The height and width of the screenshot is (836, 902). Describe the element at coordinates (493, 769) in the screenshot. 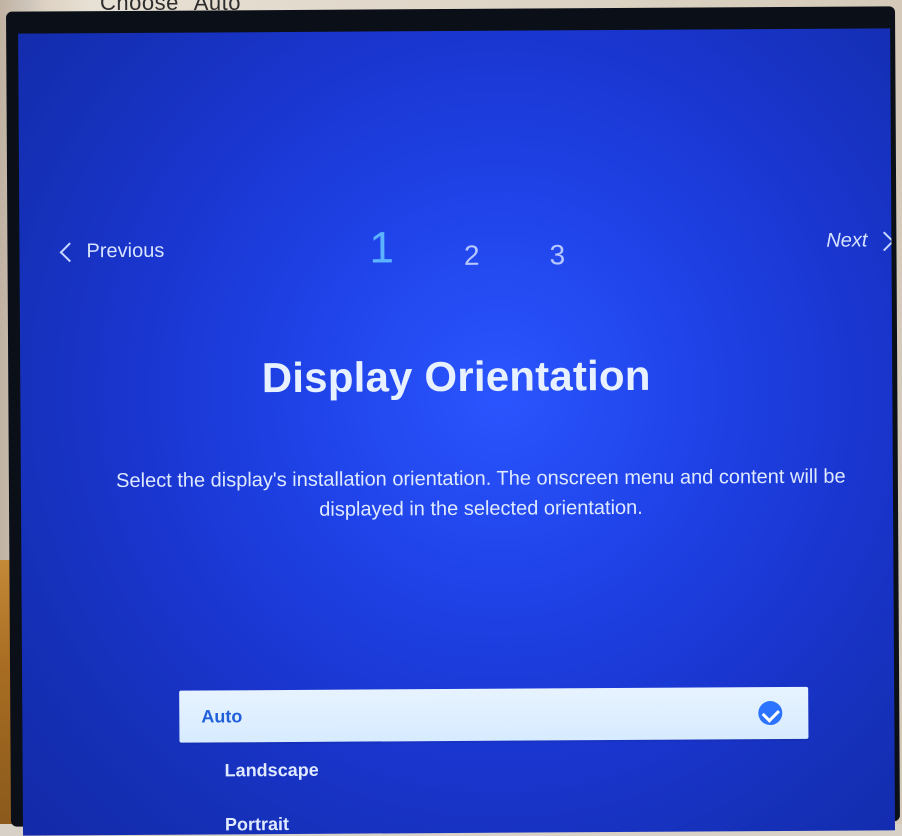

I see `option-landscape: Landscape` at that location.